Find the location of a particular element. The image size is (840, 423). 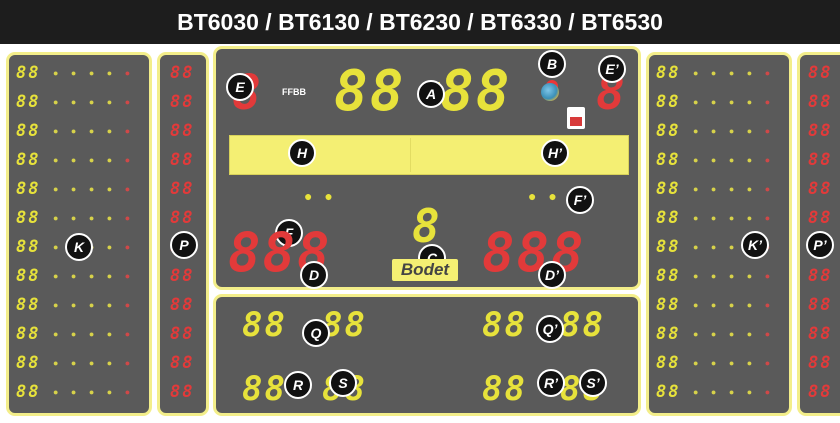

fiba-logo-icon is located at coordinates (550, 92).